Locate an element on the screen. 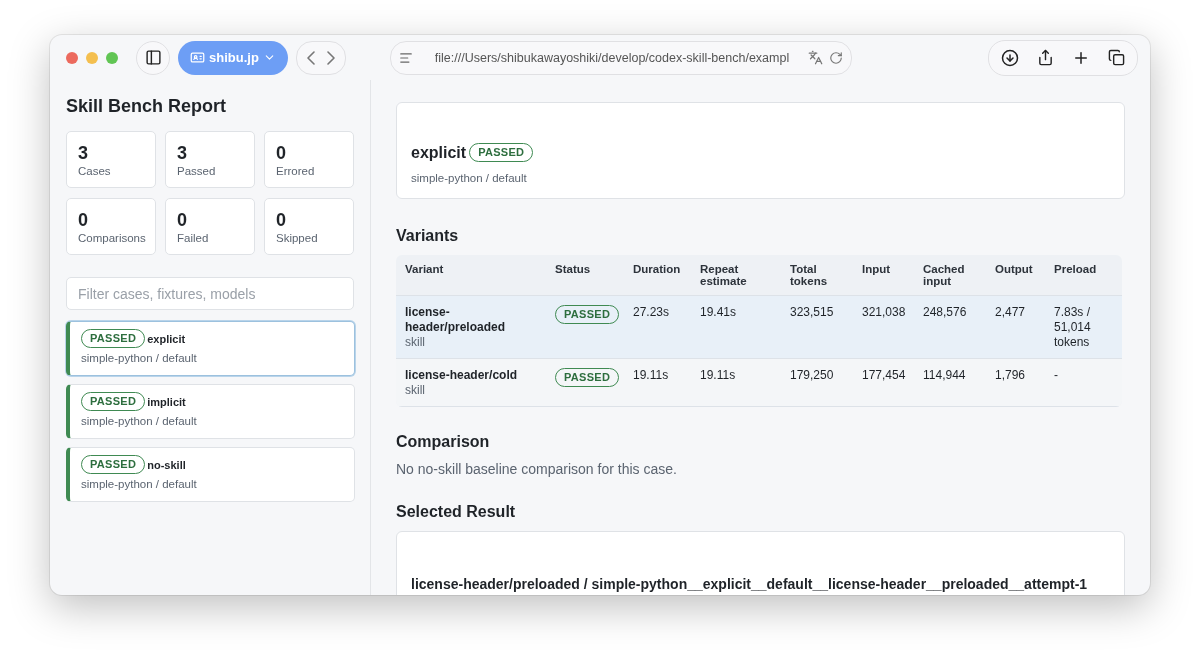 The image size is (1200, 662). column-header: Repeat estimate is located at coordinates (736, 275).